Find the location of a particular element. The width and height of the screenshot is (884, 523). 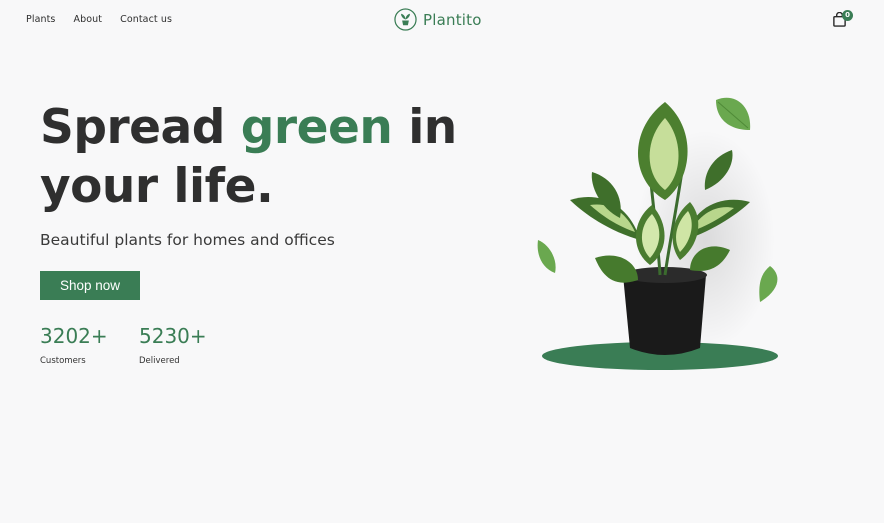

nav-link-plants: Plants is located at coordinates (41, 19).